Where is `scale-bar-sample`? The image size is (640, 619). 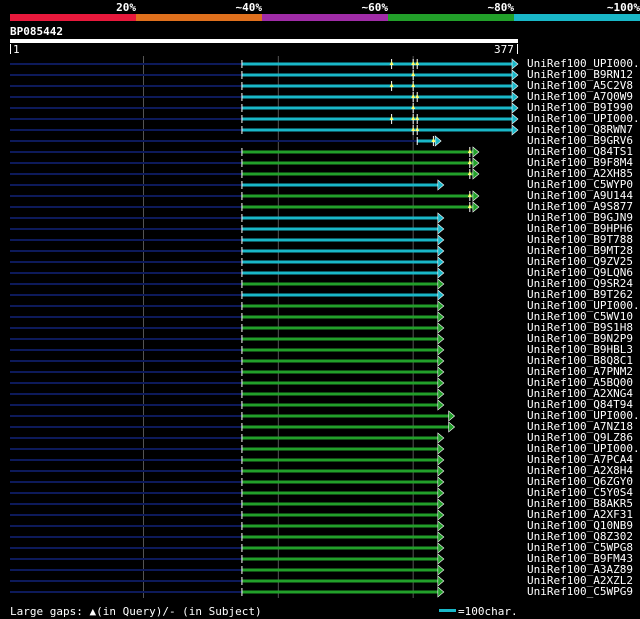
scale-bar-sample is located at coordinates (447, 610).